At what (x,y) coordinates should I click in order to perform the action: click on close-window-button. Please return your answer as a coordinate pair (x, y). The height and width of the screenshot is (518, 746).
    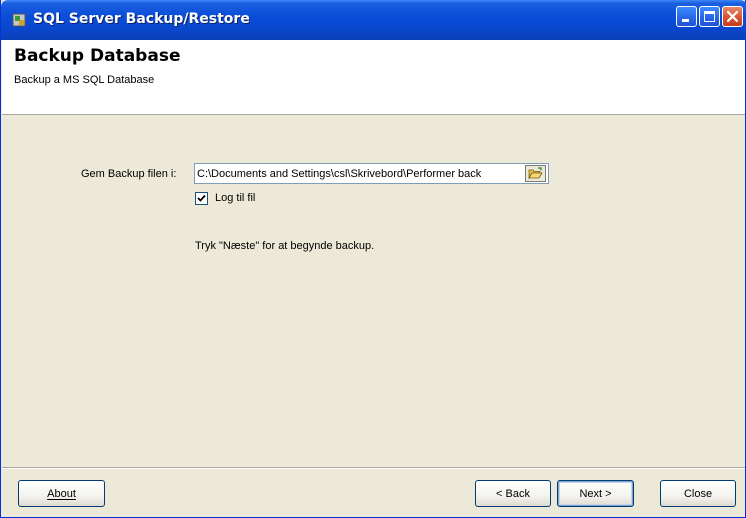
    Looking at the image, I should click on (732, 16).